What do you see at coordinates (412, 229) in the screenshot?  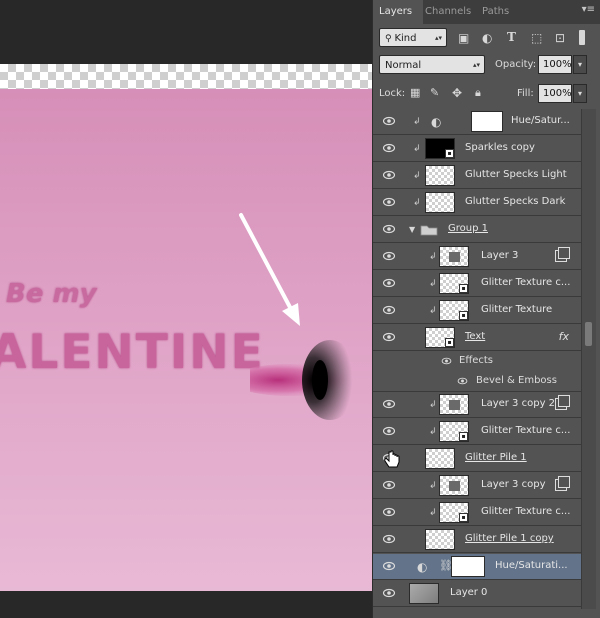 I see `expand-triangle-icon: ▼` at bounding box center [412, 229].